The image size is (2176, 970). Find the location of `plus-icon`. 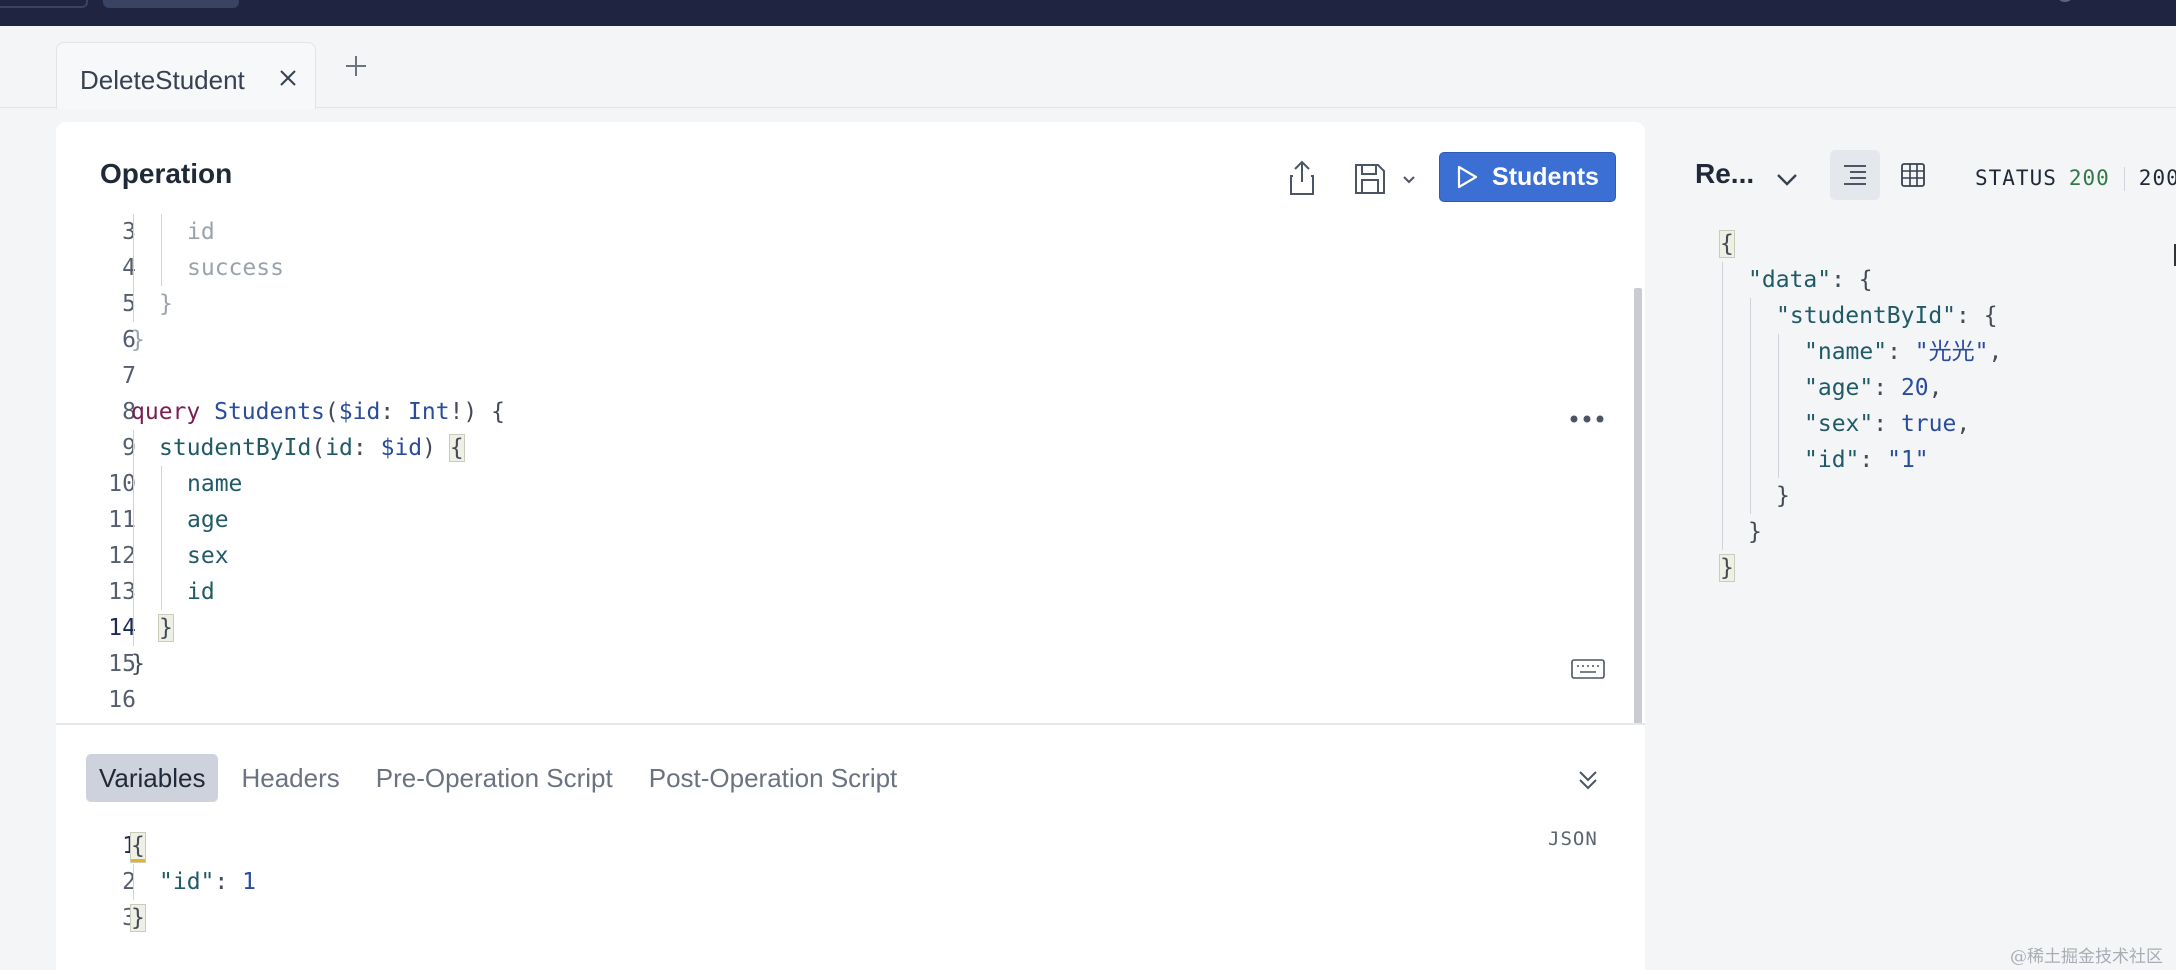

plus-icon is located at coordinates (356, 66).